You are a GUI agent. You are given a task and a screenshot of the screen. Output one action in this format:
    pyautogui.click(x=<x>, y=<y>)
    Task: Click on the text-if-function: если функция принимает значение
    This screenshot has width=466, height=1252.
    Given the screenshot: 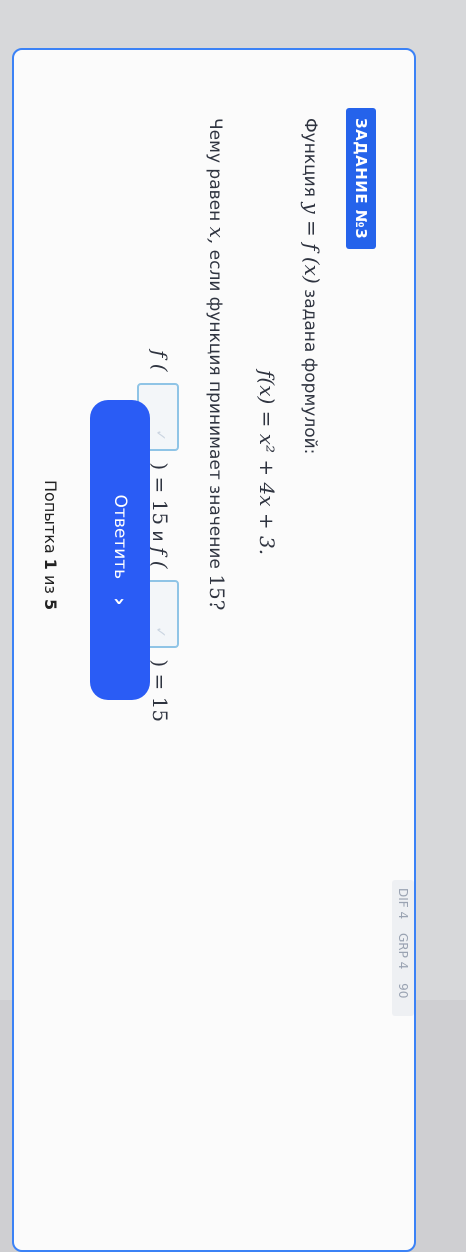 What is the action you would take?
    pyautogui.click(x=215, y=409)
    